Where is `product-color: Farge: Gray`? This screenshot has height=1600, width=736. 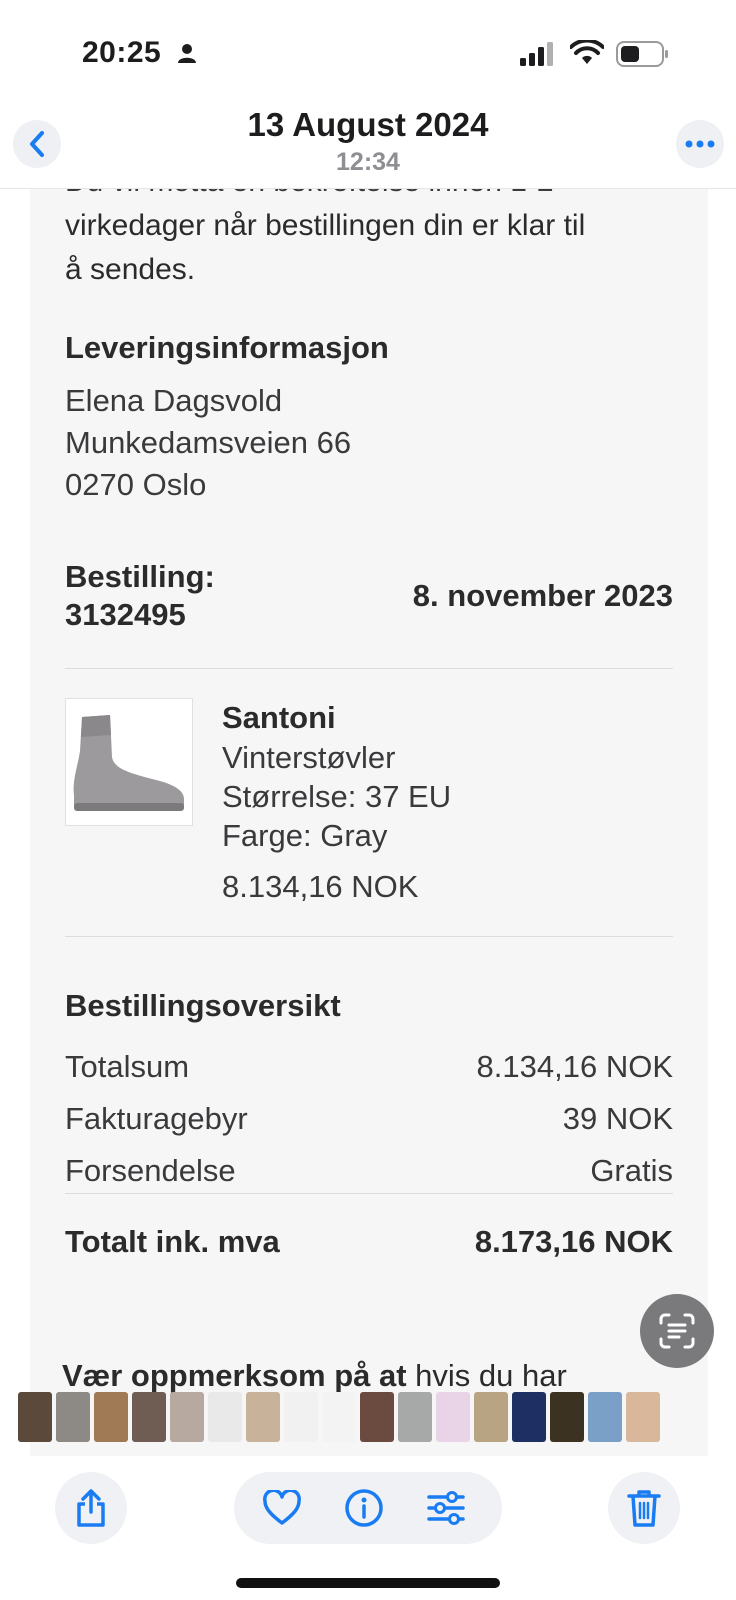
product-color: Farge: Gray is located at coordinates (305, 835).